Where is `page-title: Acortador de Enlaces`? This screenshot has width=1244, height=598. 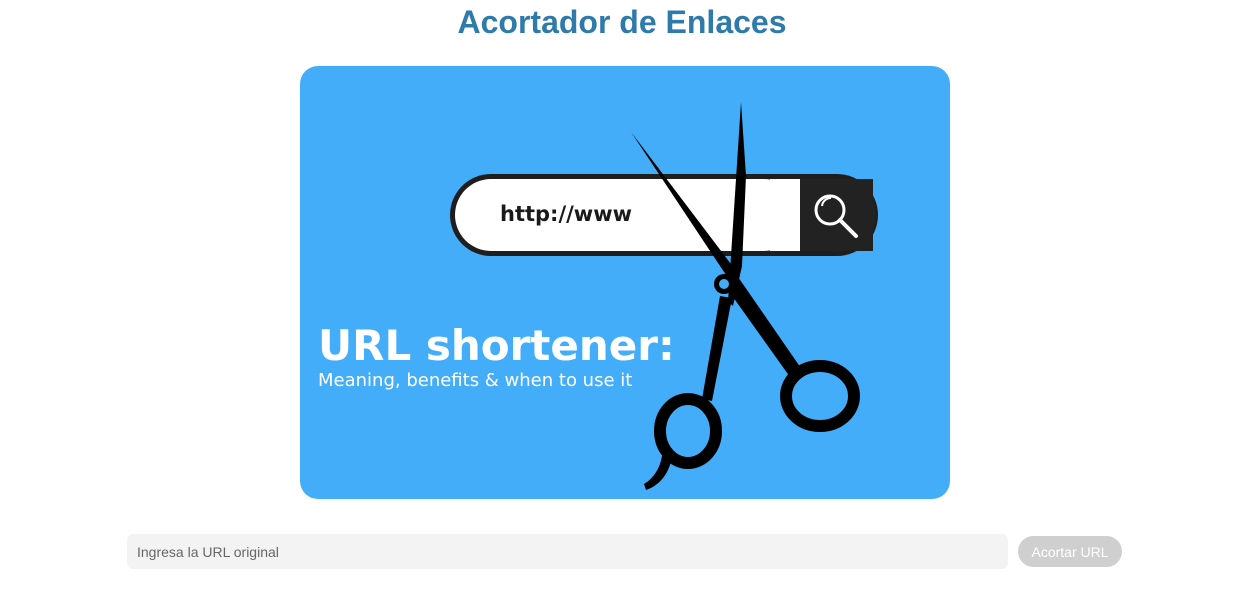 page-title: Acortador de Enlaces is located at coordinates (622, 22).